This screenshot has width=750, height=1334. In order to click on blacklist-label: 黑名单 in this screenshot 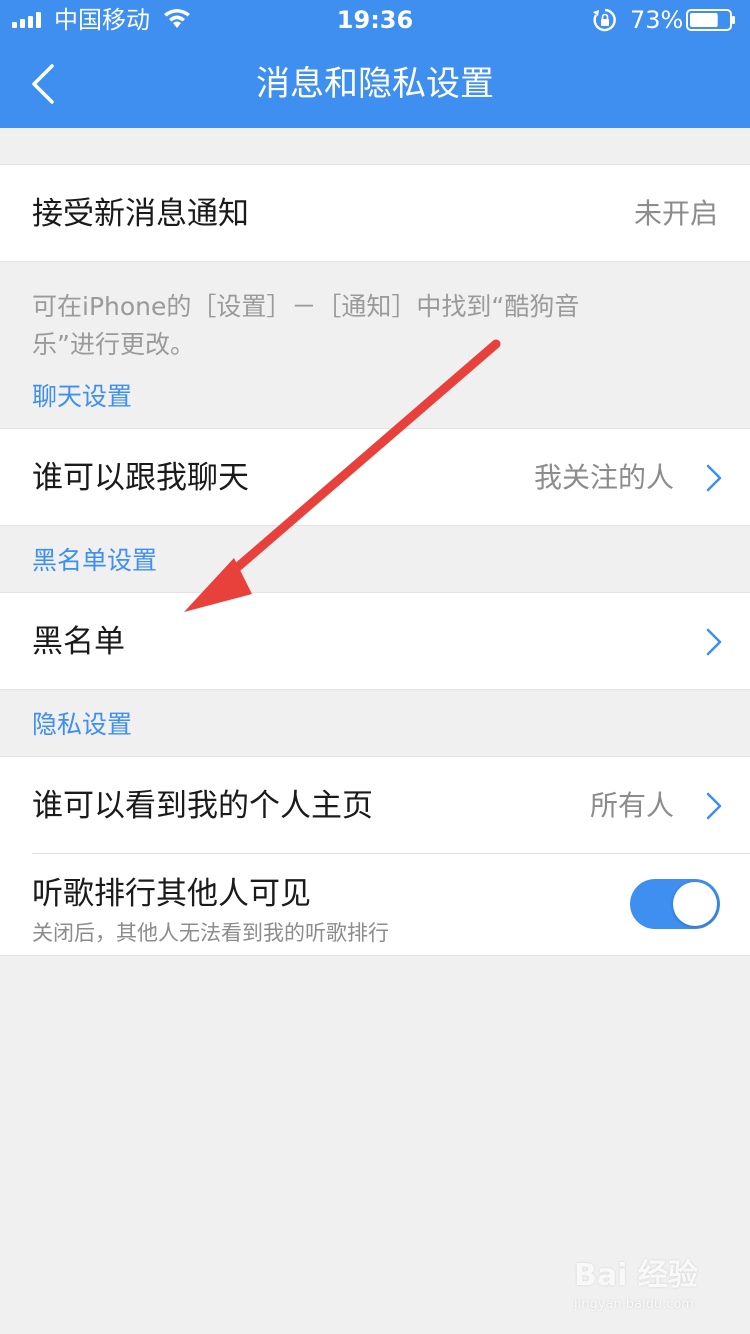, I will do `click(78, 642)`.